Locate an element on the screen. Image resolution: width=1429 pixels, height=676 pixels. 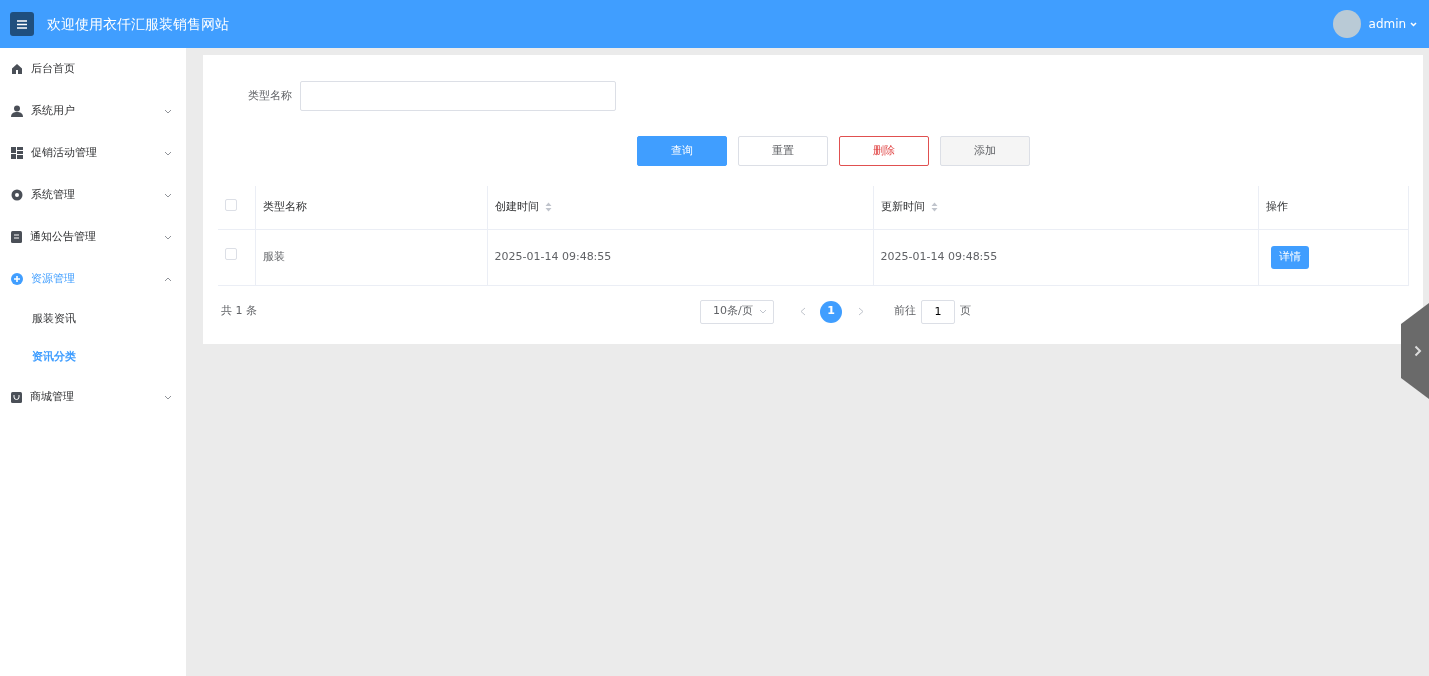
page-size-select: 10条/页 is located at coordinates (737, 311).